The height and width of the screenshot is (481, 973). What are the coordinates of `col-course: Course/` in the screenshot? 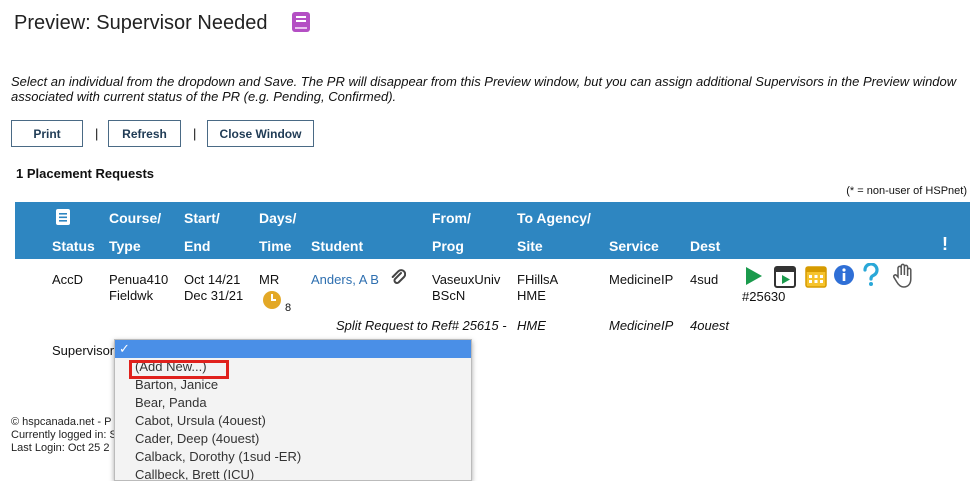 It's located at (135, 218).